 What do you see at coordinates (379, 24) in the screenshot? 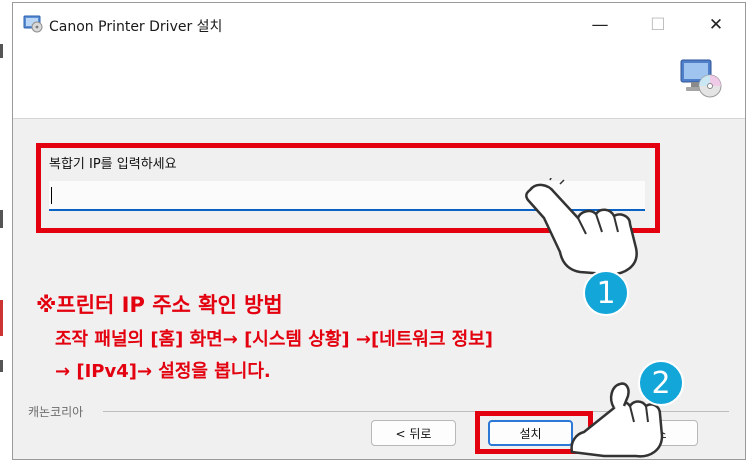
I see `title-bar: Canon Printer Driver 설치 — ☐ ✕` at bounding box center [379, 24].